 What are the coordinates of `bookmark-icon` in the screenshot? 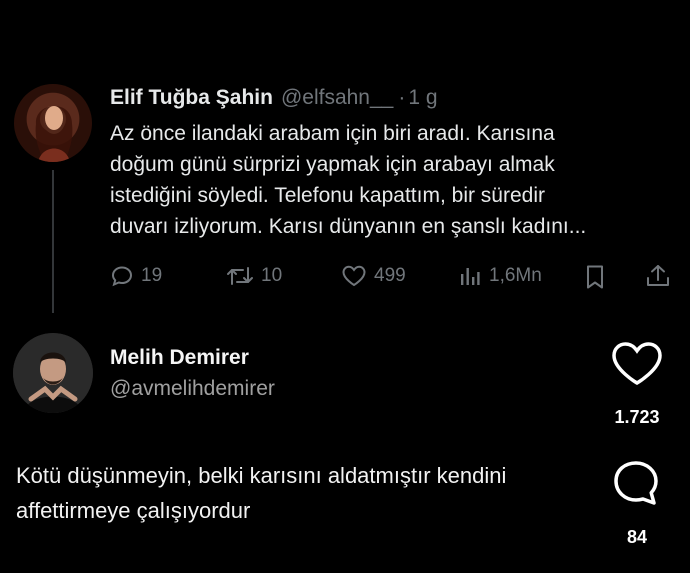 It's located at (595, 277).